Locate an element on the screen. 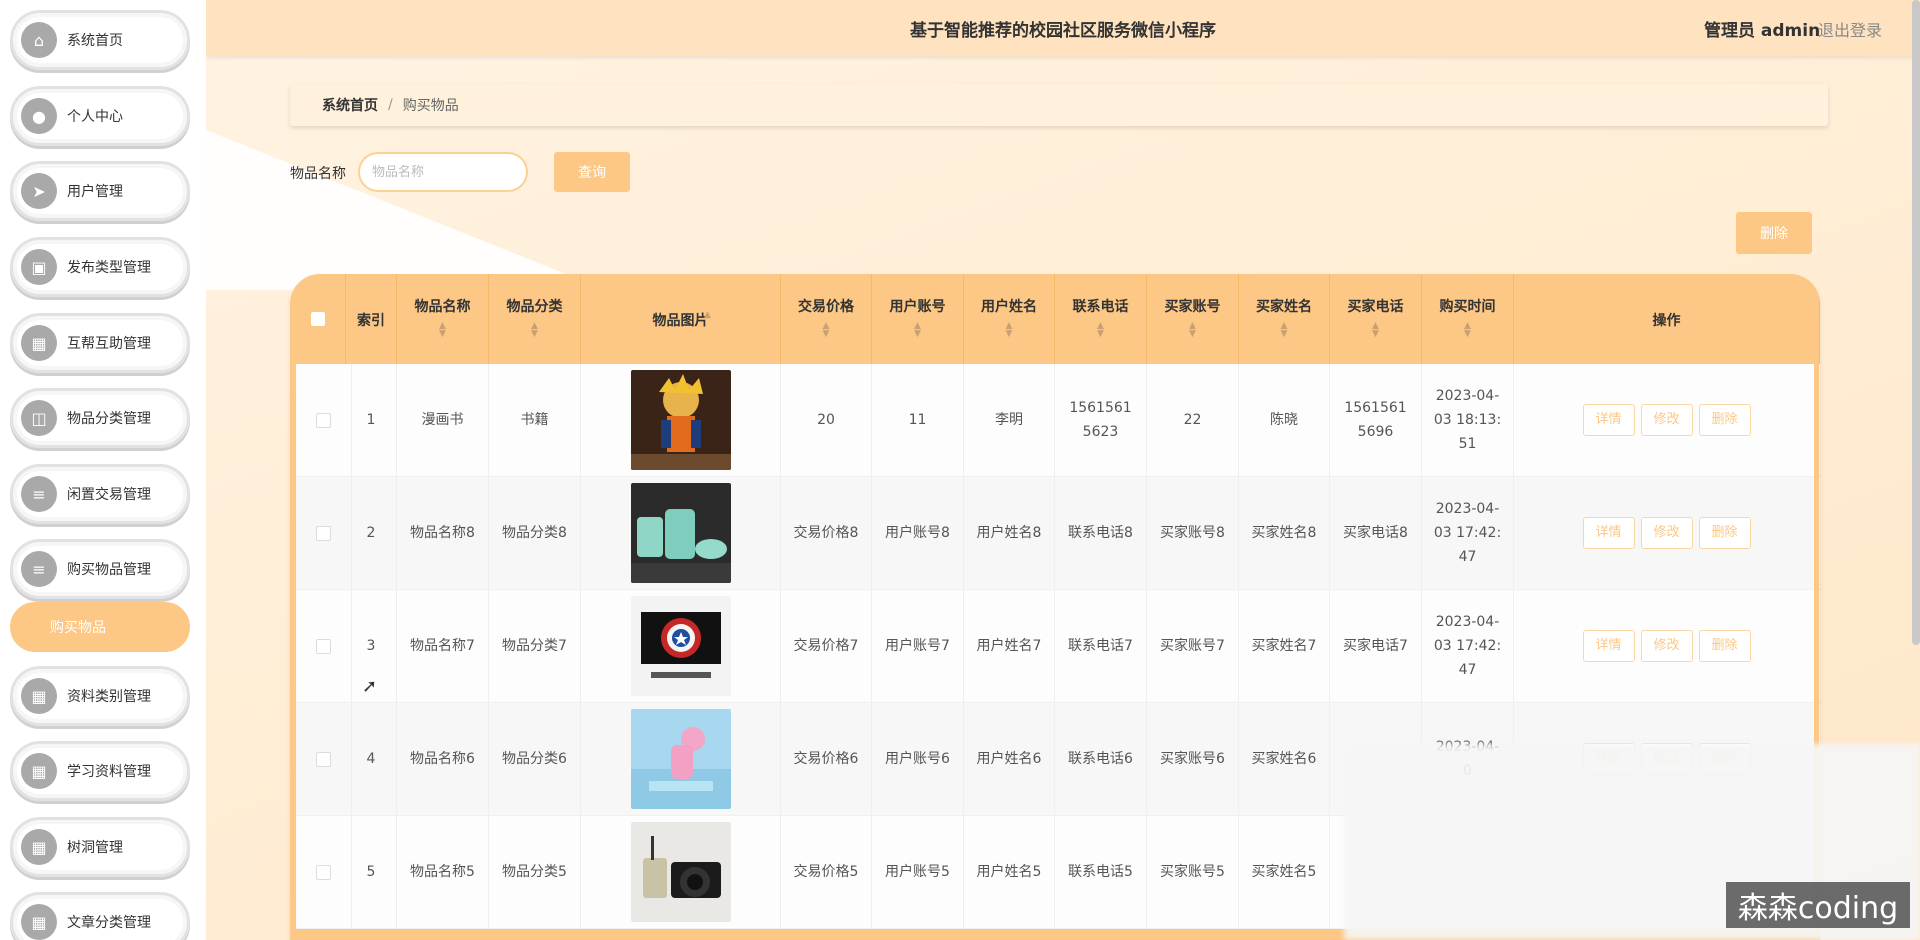 The width and height of the screenshot is (1920, 940). column-header-label: 购买时间 is located at coordinates (1467, 307).